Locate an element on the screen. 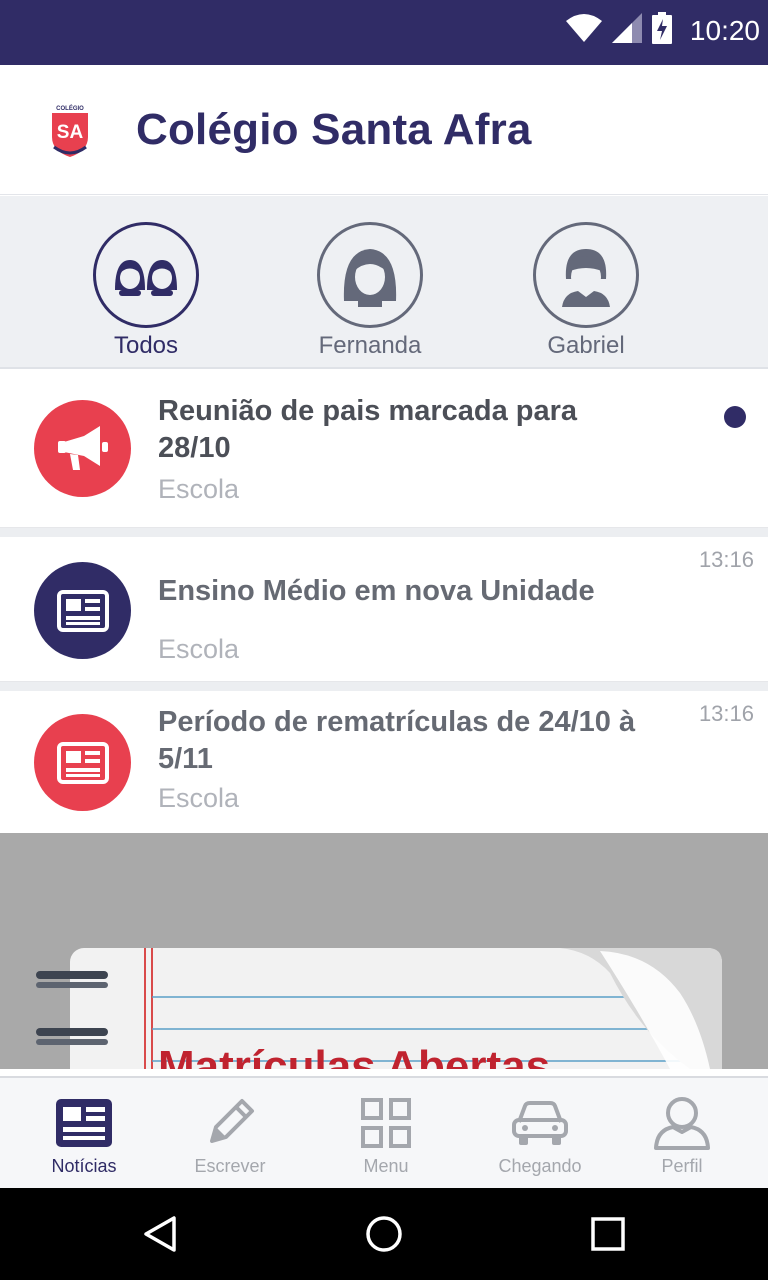 This screenshot has height=1280, width=768. cell-signal-icon is located at coordinates (626, 30).